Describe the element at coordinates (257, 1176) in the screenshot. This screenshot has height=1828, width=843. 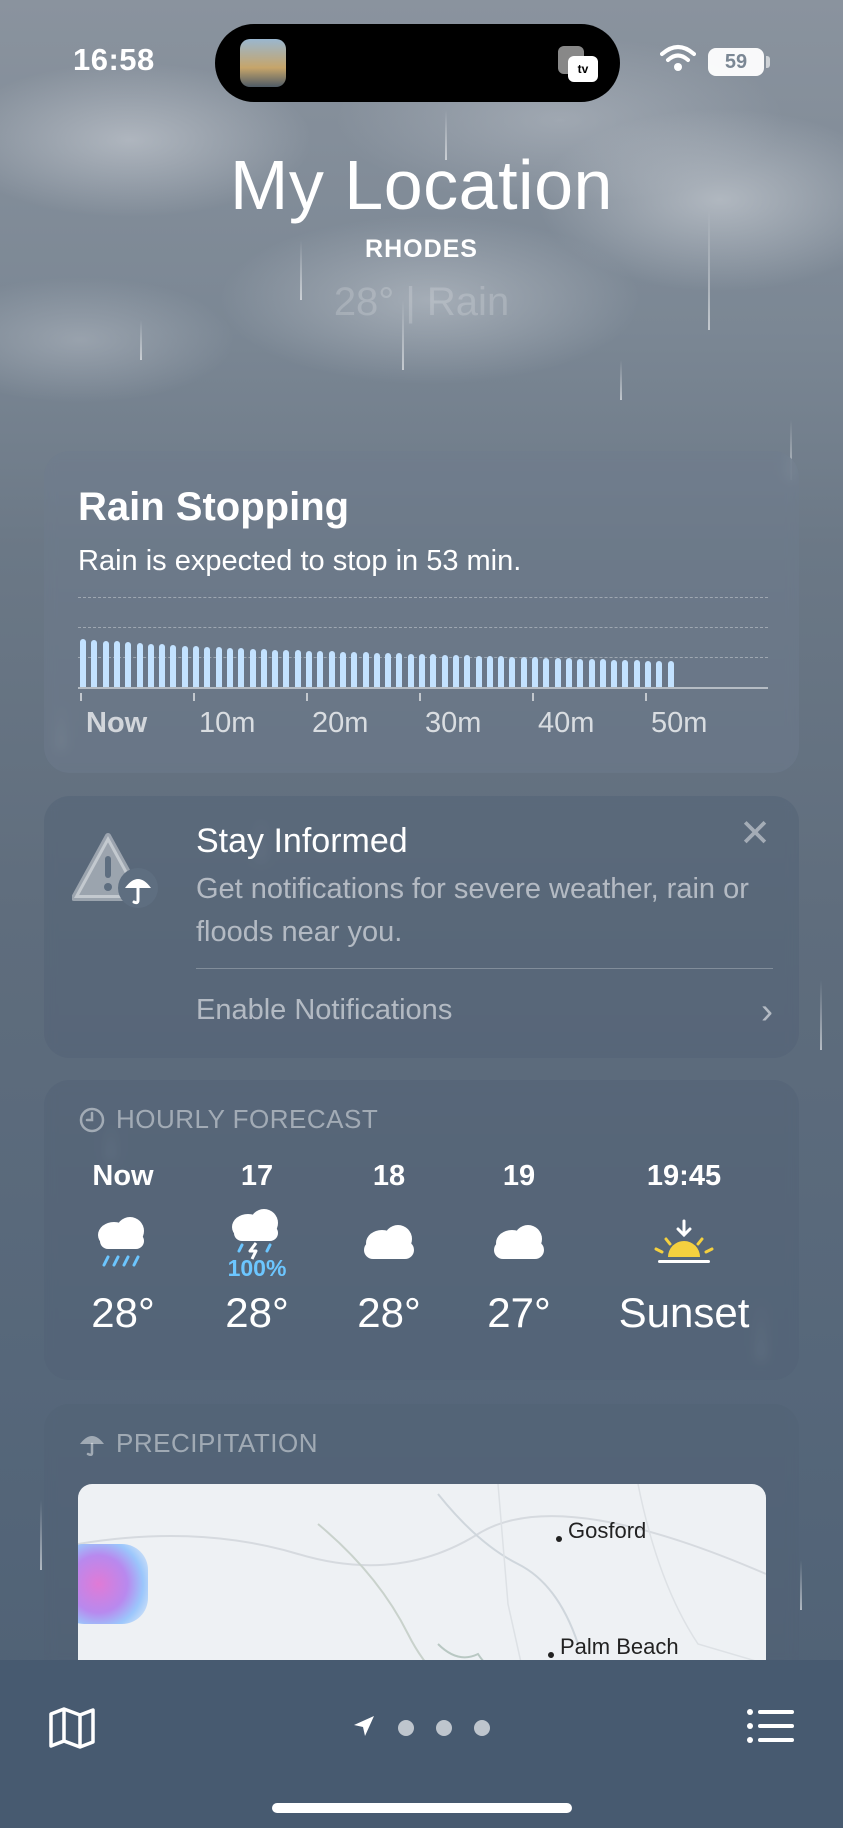
I see `hour-time: 17` at that location.